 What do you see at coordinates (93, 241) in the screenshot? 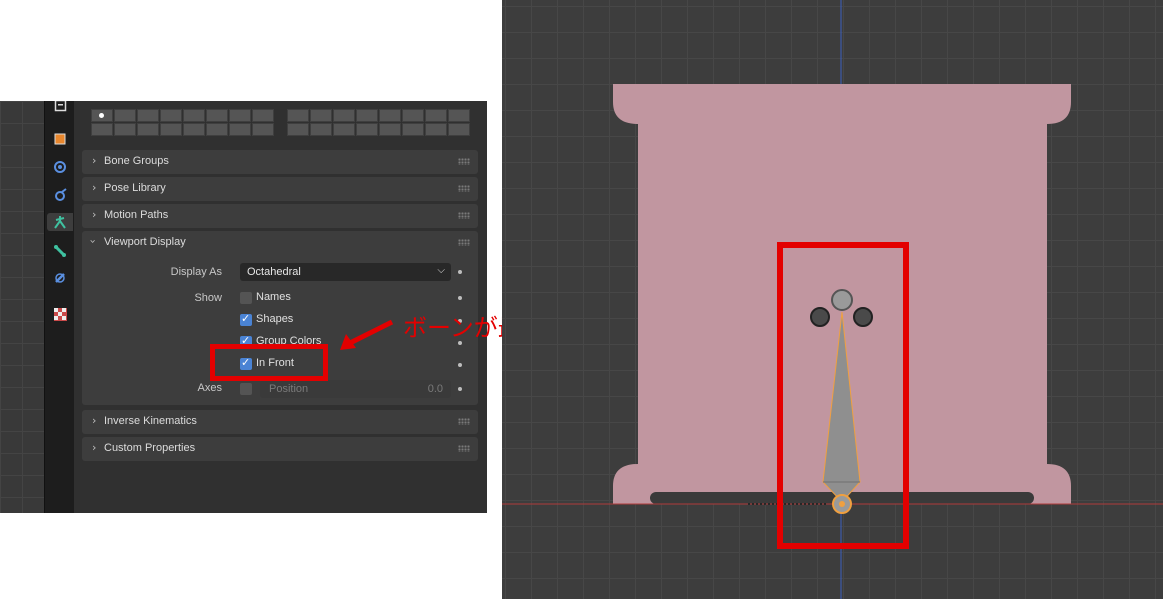
I see `chevron-down-icon: ›` at bounding box center [93, 241].